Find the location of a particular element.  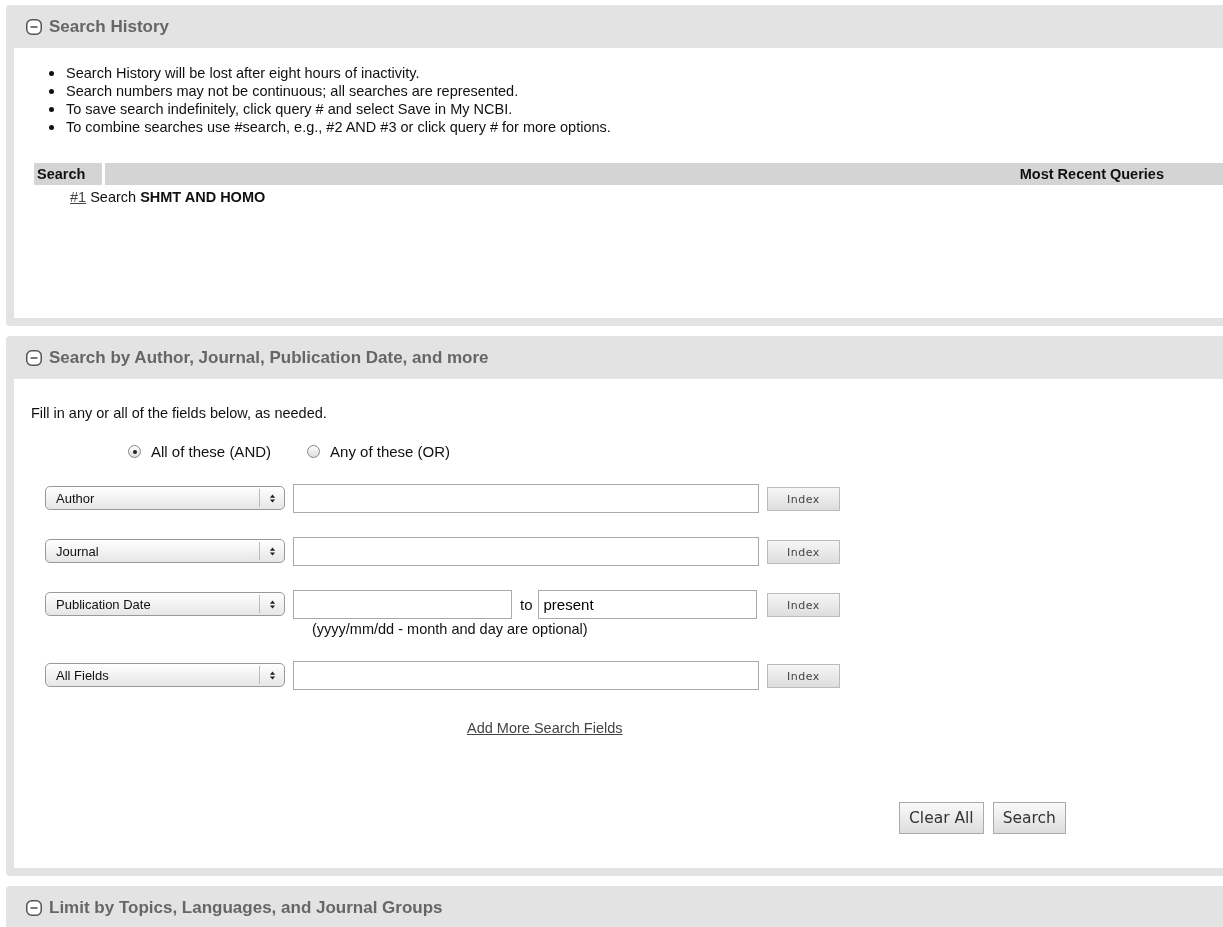

query-number-link: #1 is located at coordinates (78, 197).